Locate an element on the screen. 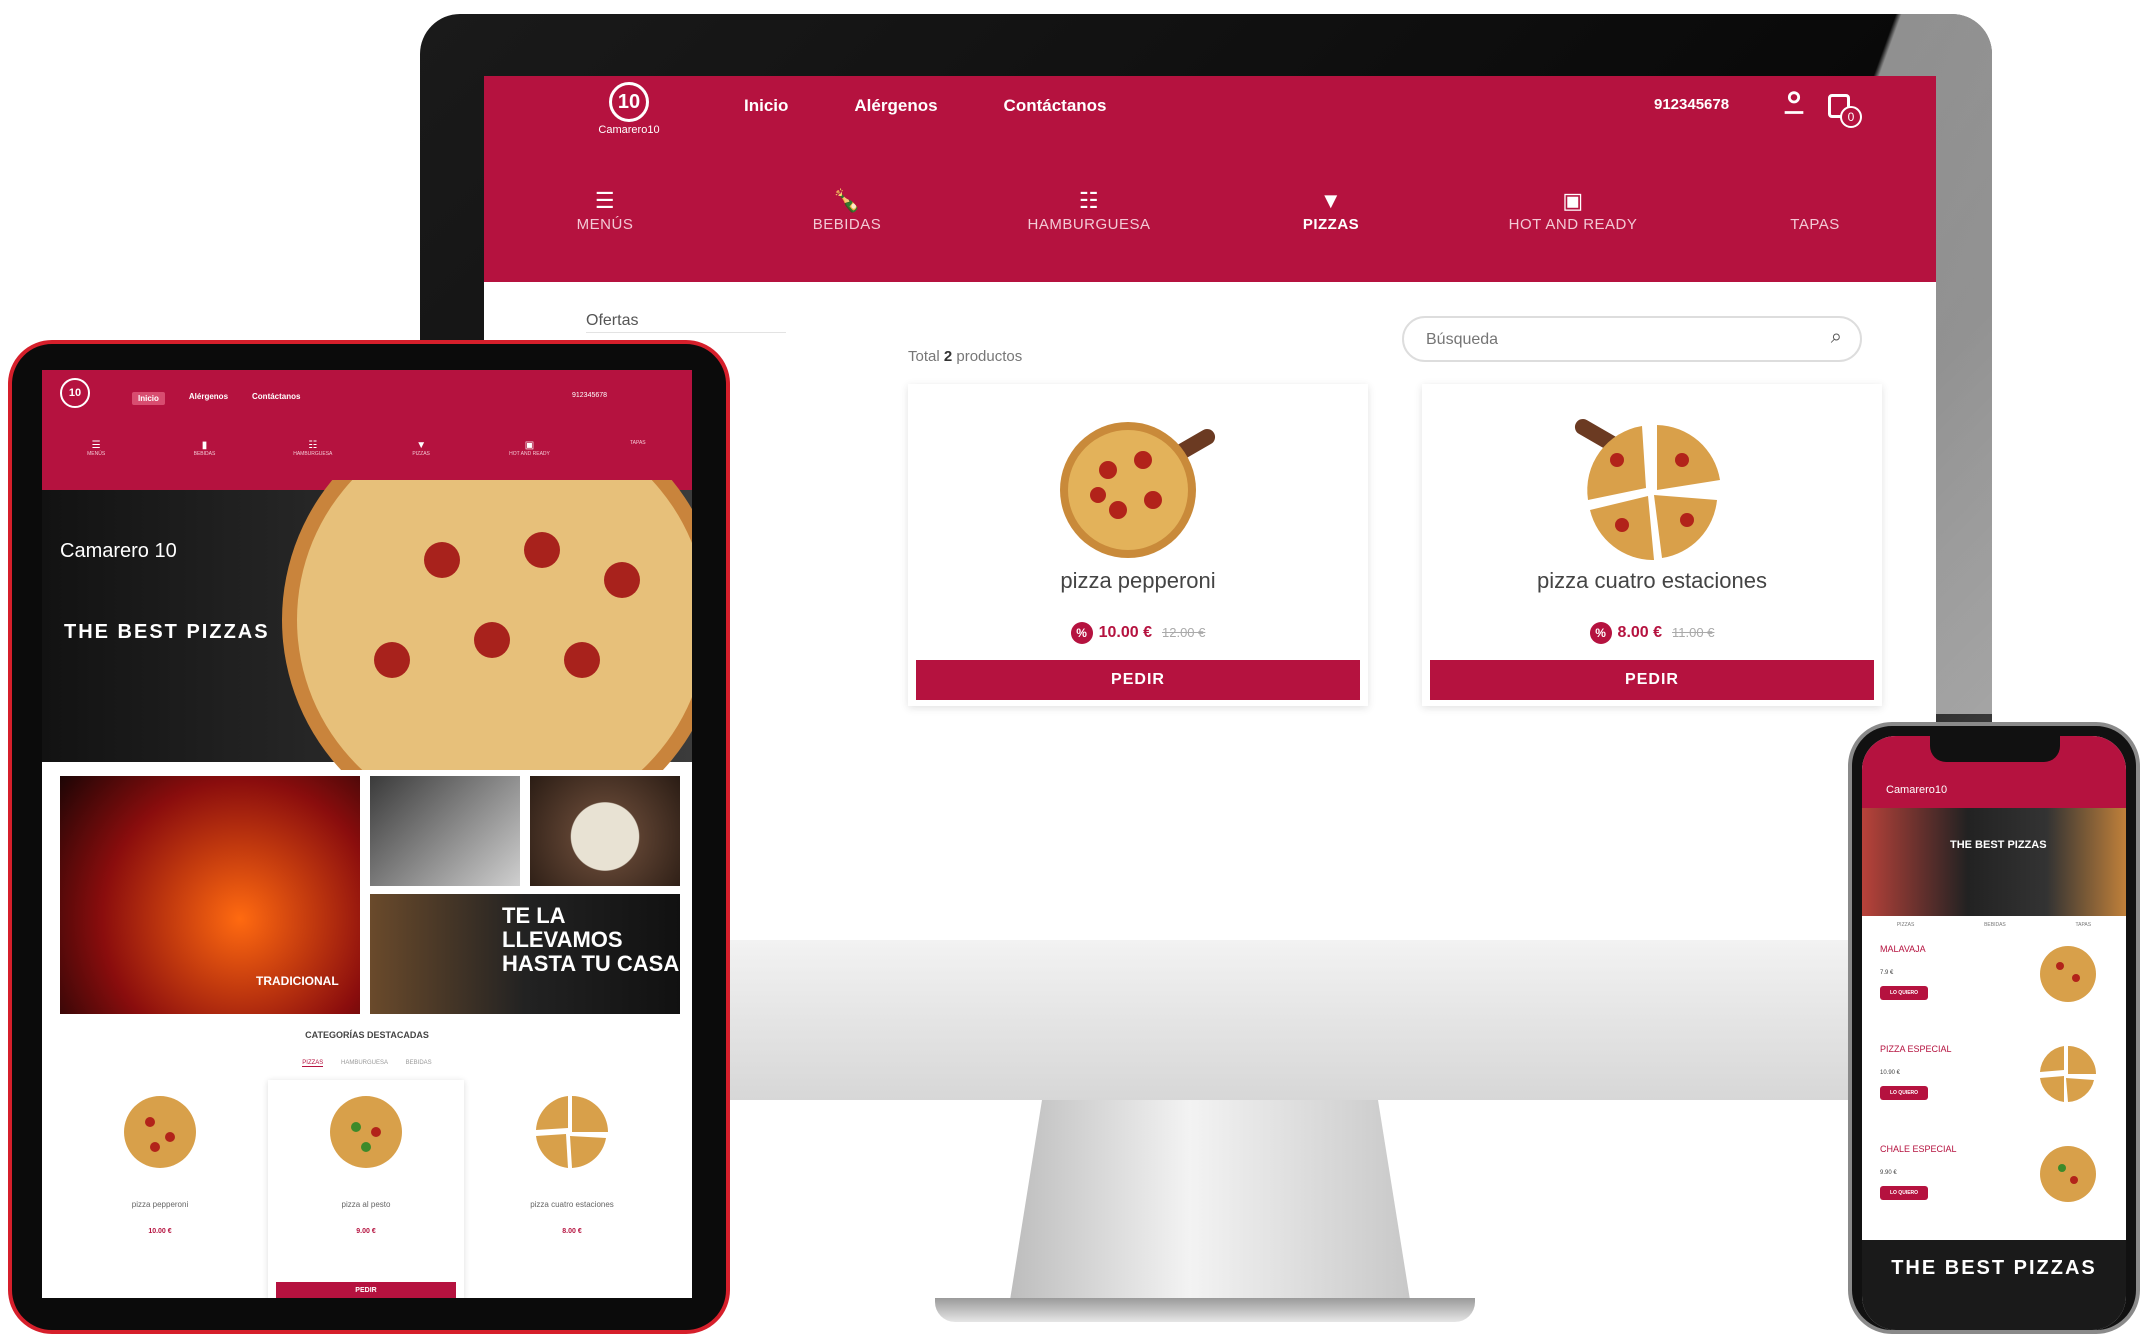  phone-brand: Camarero10 is located at coordinates (1916, 790).